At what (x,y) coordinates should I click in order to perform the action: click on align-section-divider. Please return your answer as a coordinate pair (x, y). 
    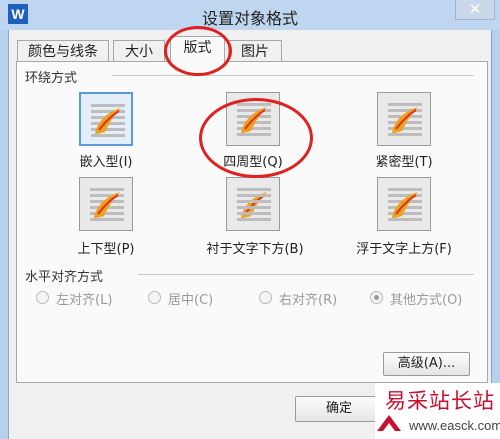
    Looking at the image, I should click on (306, 274).